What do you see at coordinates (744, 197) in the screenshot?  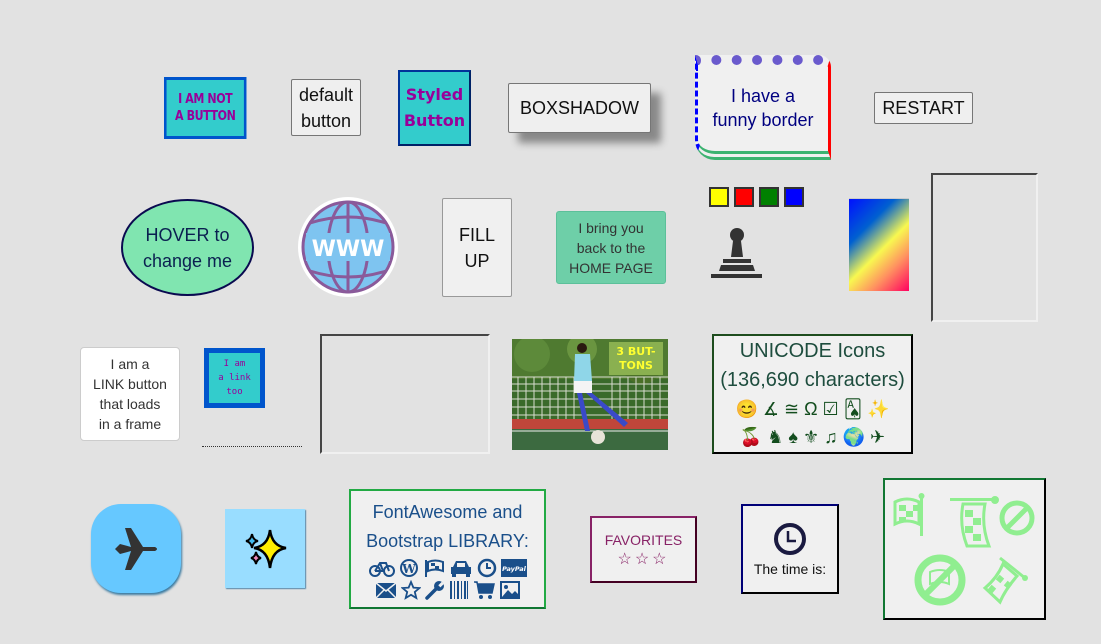 I see `color-swatch-red` at bounding box center [744, 197].